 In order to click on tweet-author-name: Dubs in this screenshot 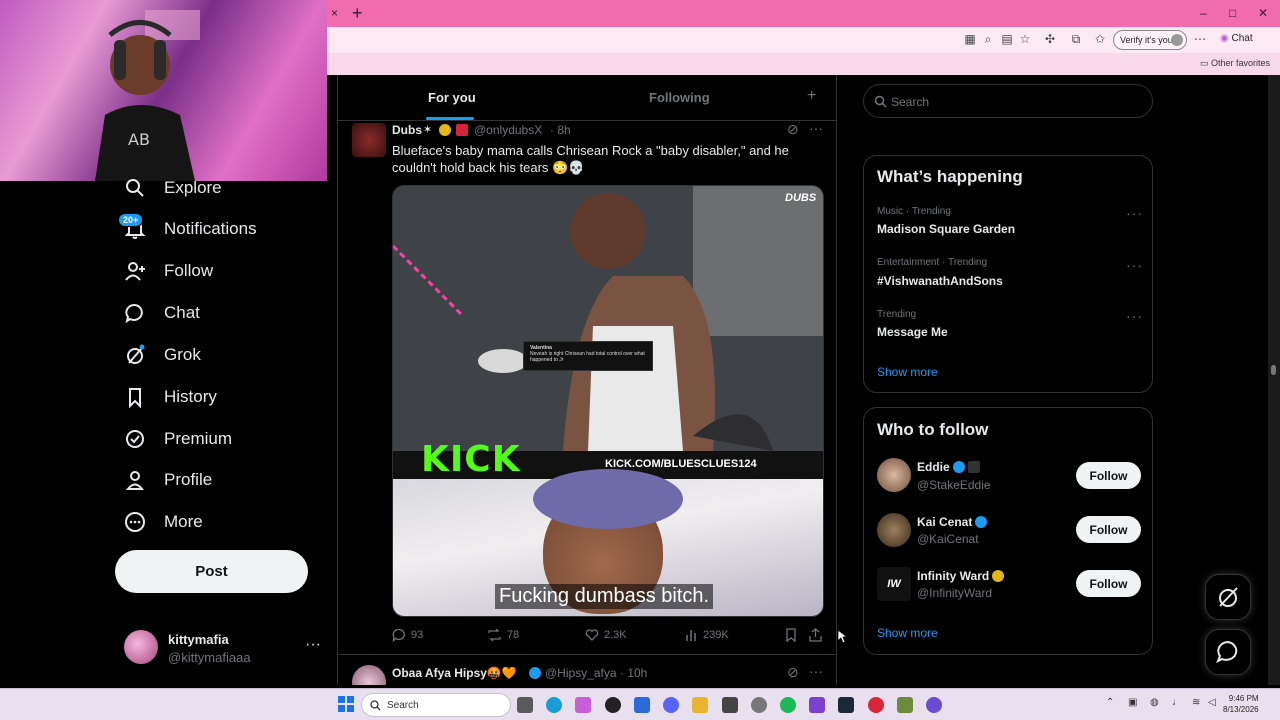, I will do `click(407, 130)`.